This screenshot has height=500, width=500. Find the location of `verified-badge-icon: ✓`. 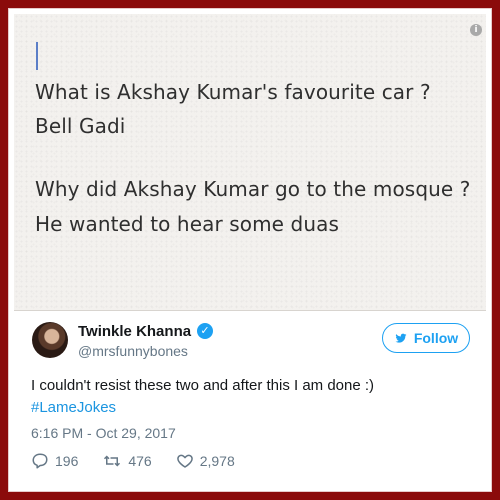

verified-badge-icon: ✓ is located at coordinates (205, 331).